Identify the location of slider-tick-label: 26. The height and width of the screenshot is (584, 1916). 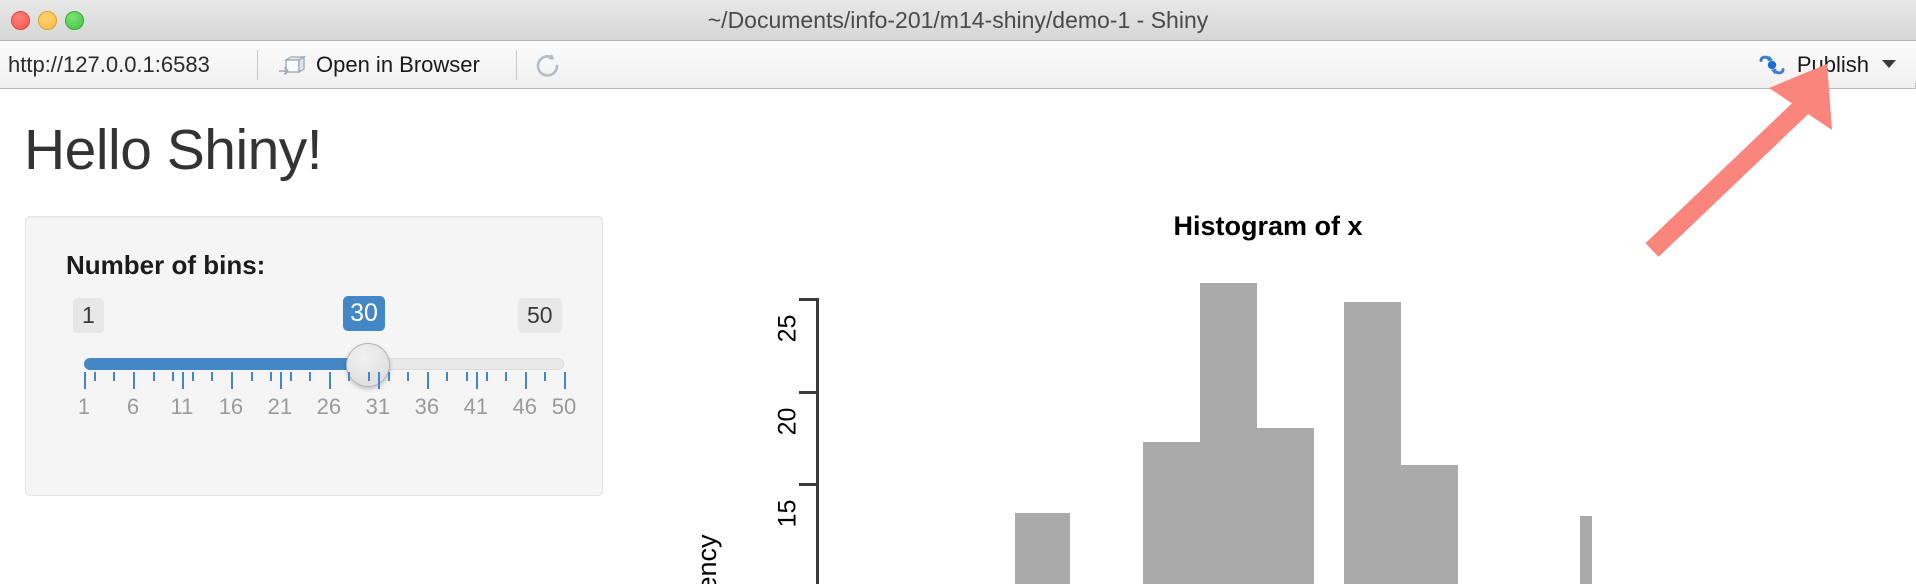
(329, 406).